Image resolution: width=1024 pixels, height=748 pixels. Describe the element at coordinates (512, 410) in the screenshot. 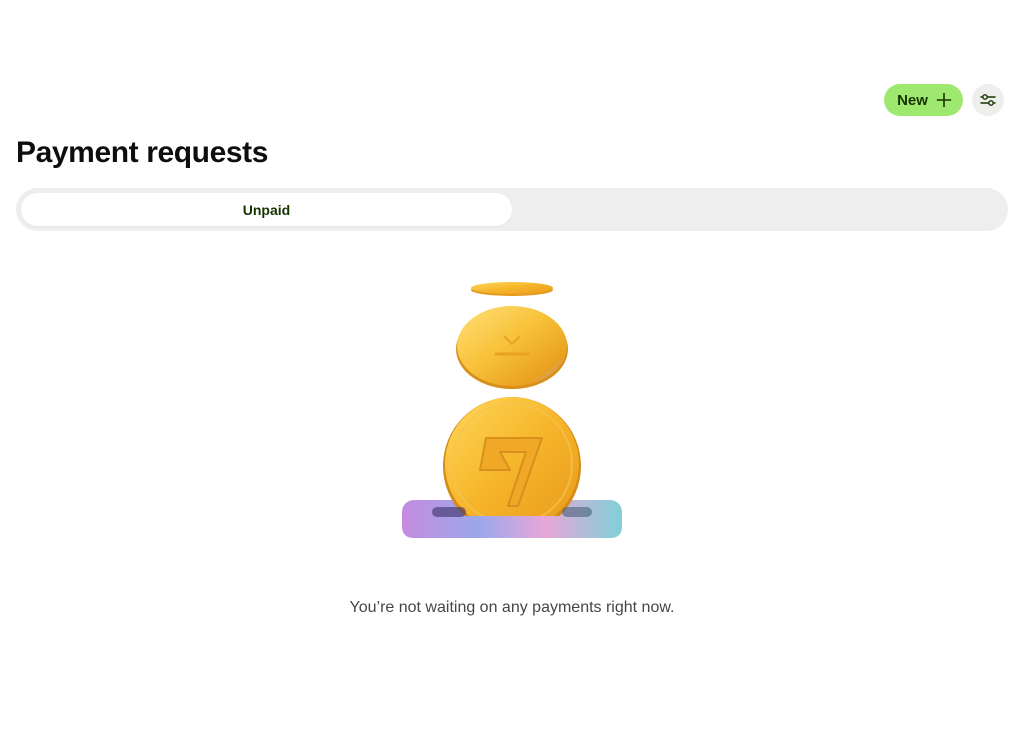

I see `coins-stack-illustration` at that location.